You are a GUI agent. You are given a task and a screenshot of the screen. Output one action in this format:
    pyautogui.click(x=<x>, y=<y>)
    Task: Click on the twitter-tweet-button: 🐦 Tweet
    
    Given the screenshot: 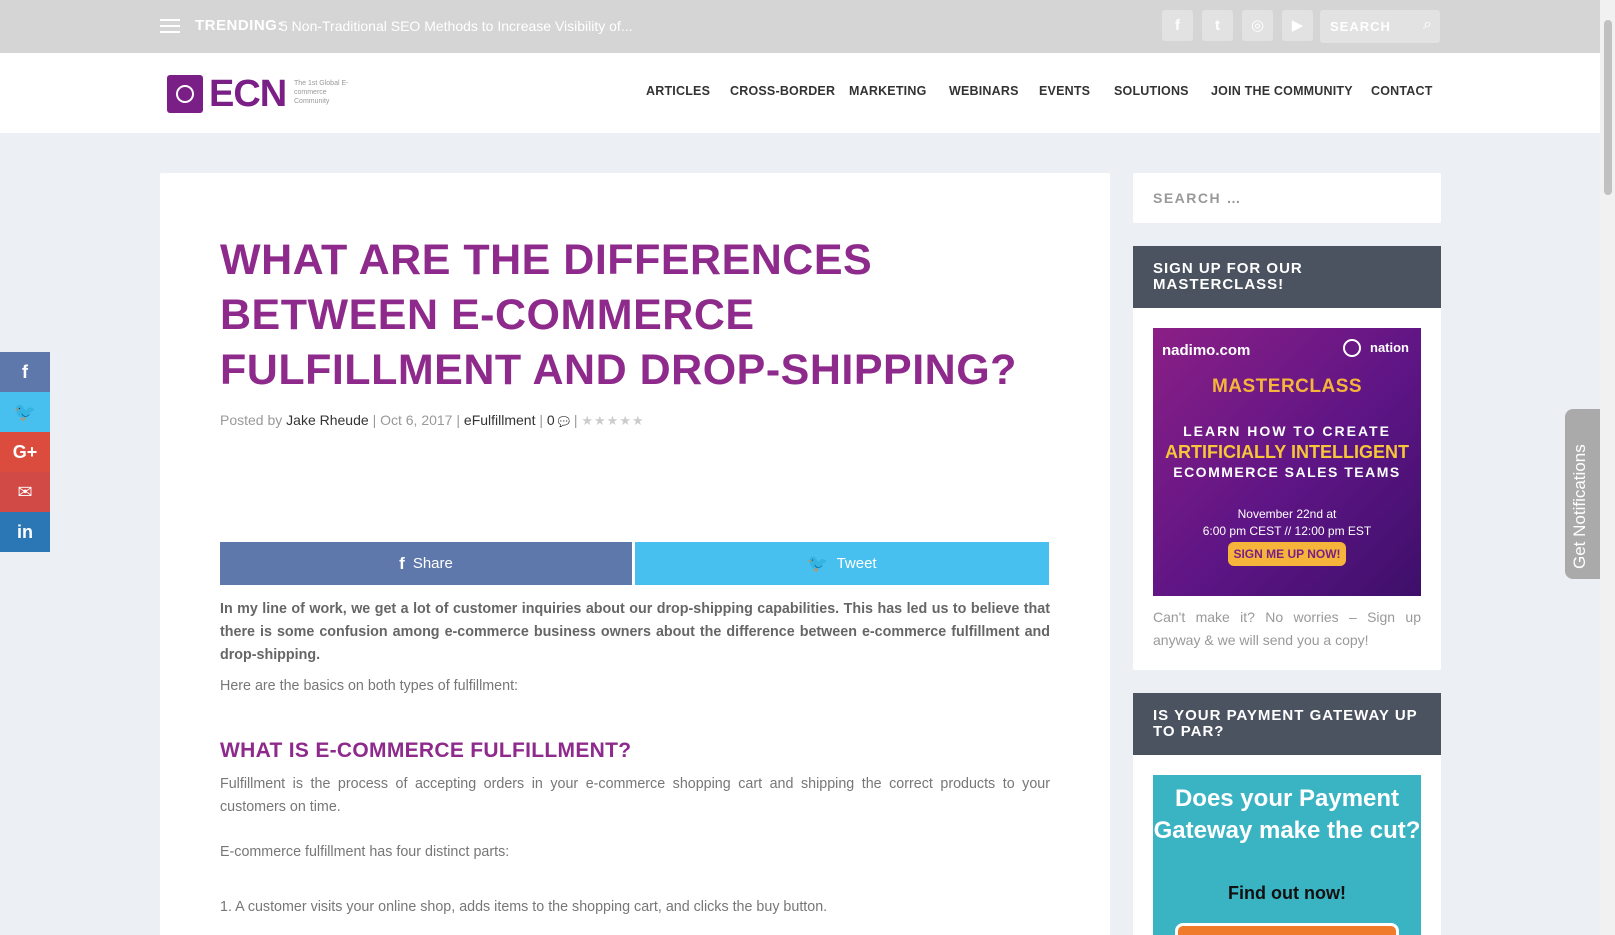 What is the action you would take?
    pyautogui.click(x=842, y=563)
    